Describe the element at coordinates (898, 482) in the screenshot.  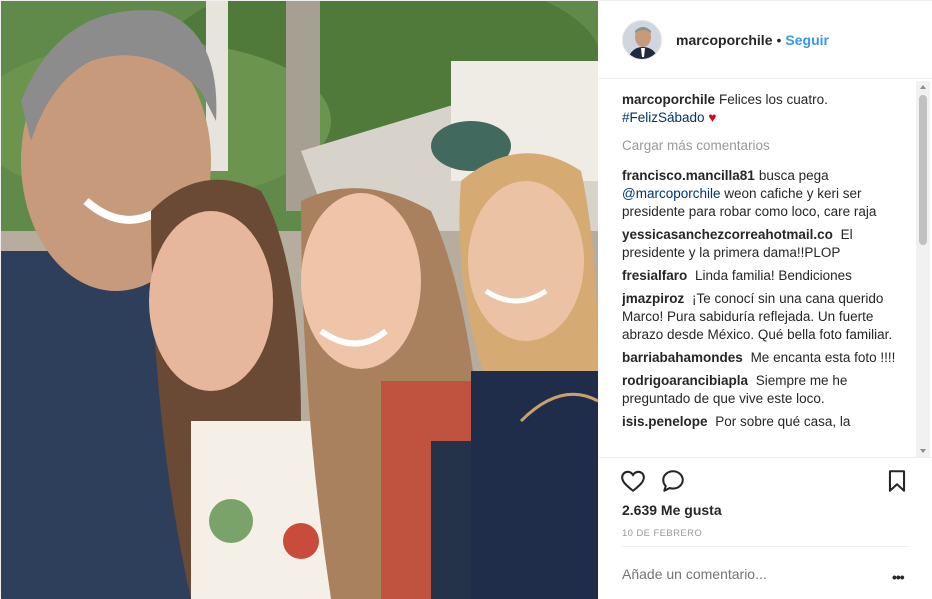
I see `bookmark-icon` at that location.